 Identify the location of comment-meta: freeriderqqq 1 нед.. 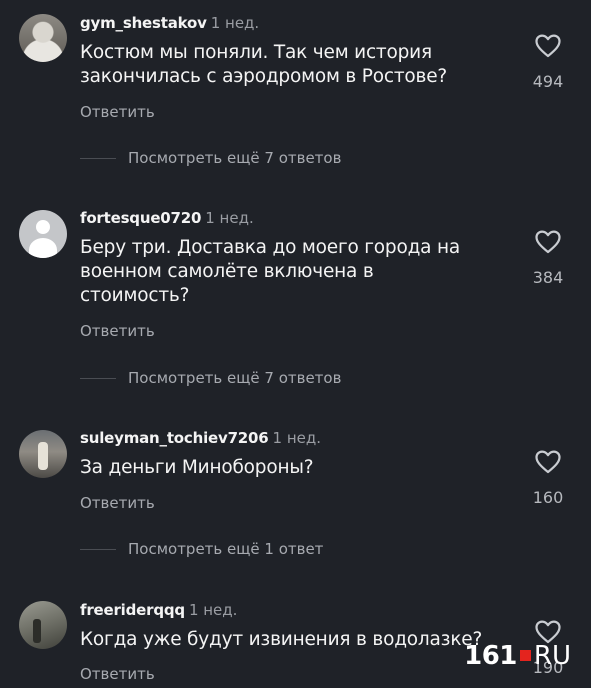
(158, 610).